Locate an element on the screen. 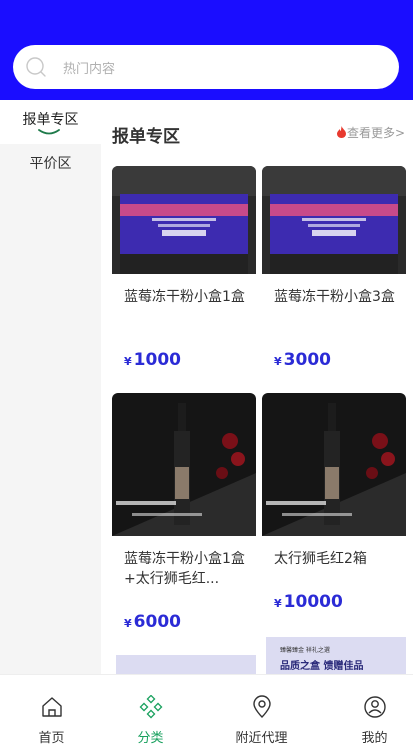  view-more-label: 查看更多> is located at coordinates (375, 133).